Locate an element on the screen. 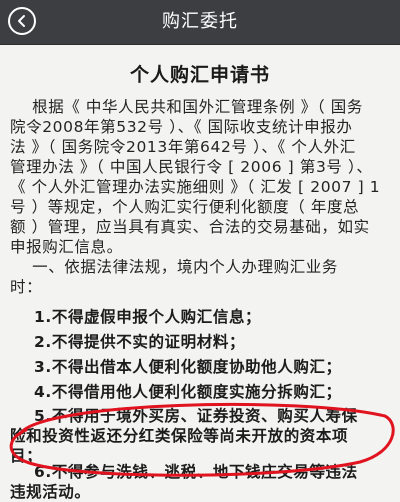 The image size is (400, 502). rule-item-3: 3.不得出借本人便利化额度协助他人购汇； is located at coordinates (176, 367).